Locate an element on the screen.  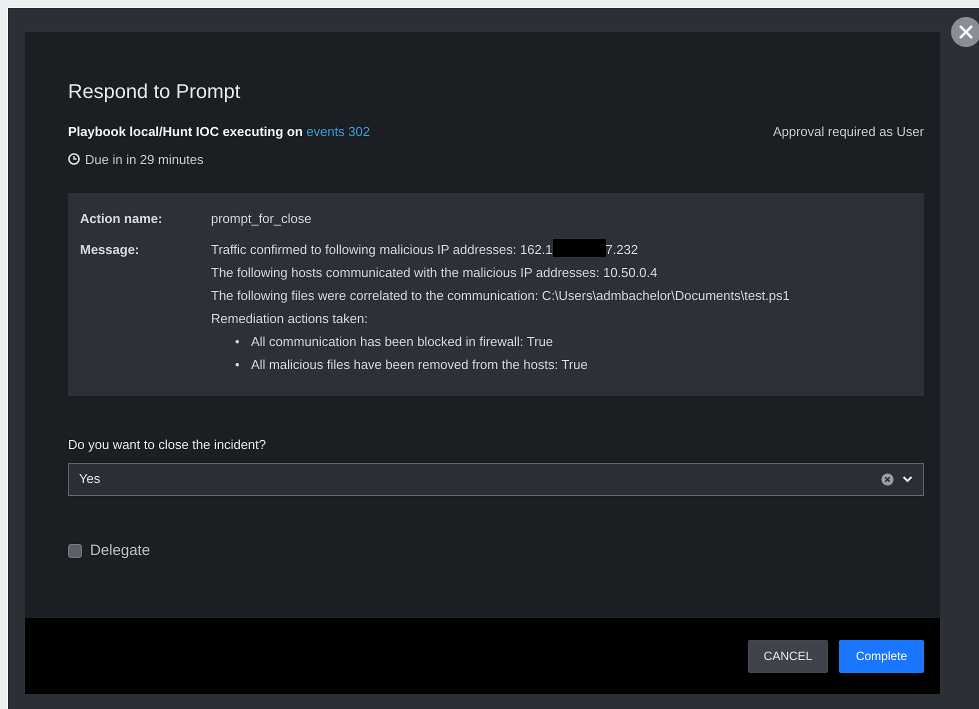
question-label: Do you want to close the incident? is located at coordinates (168, 445).